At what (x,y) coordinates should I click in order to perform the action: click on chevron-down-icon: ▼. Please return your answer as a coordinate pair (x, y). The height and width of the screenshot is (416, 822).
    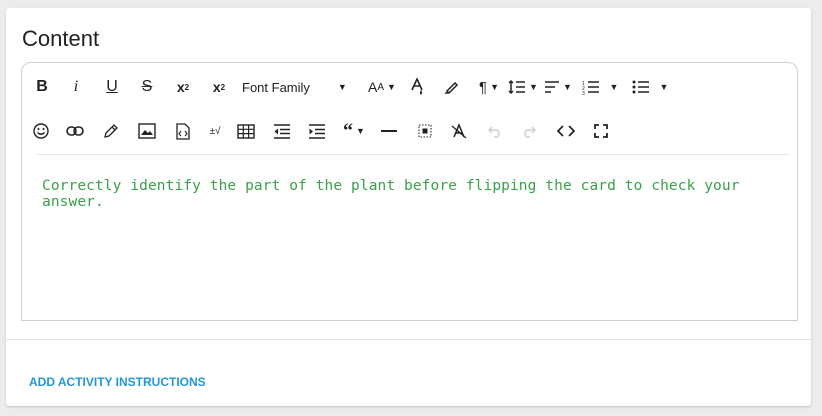
    Looking at the image, I should click on (342, 87).